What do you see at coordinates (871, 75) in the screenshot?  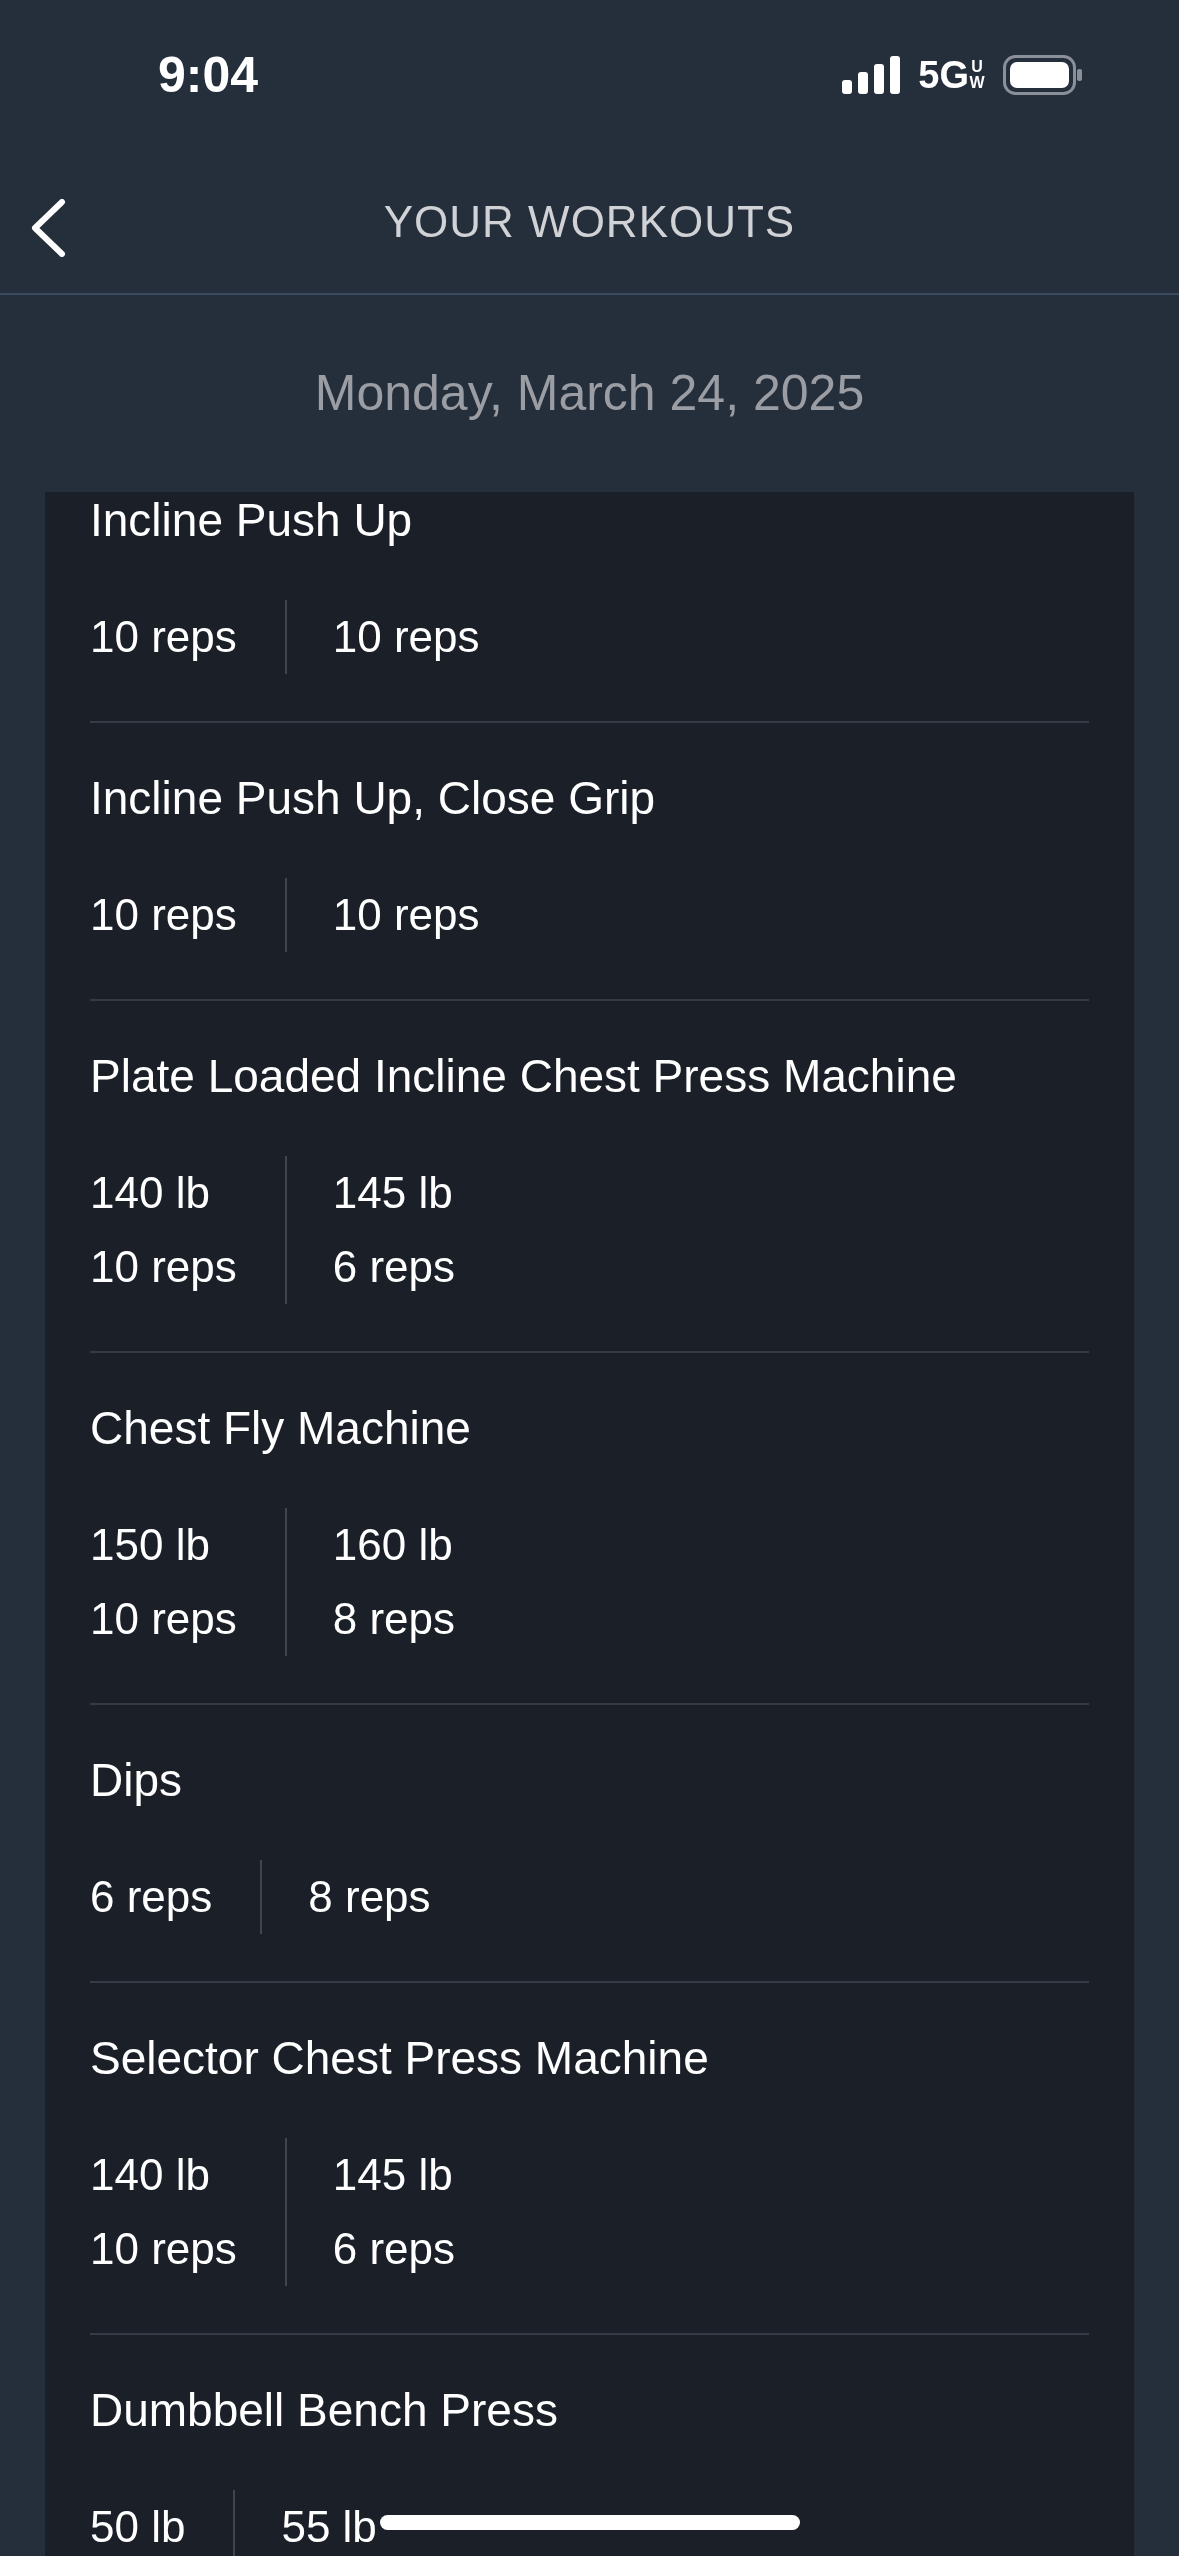 I see `signal-icon` at bounding box center [871, 75].